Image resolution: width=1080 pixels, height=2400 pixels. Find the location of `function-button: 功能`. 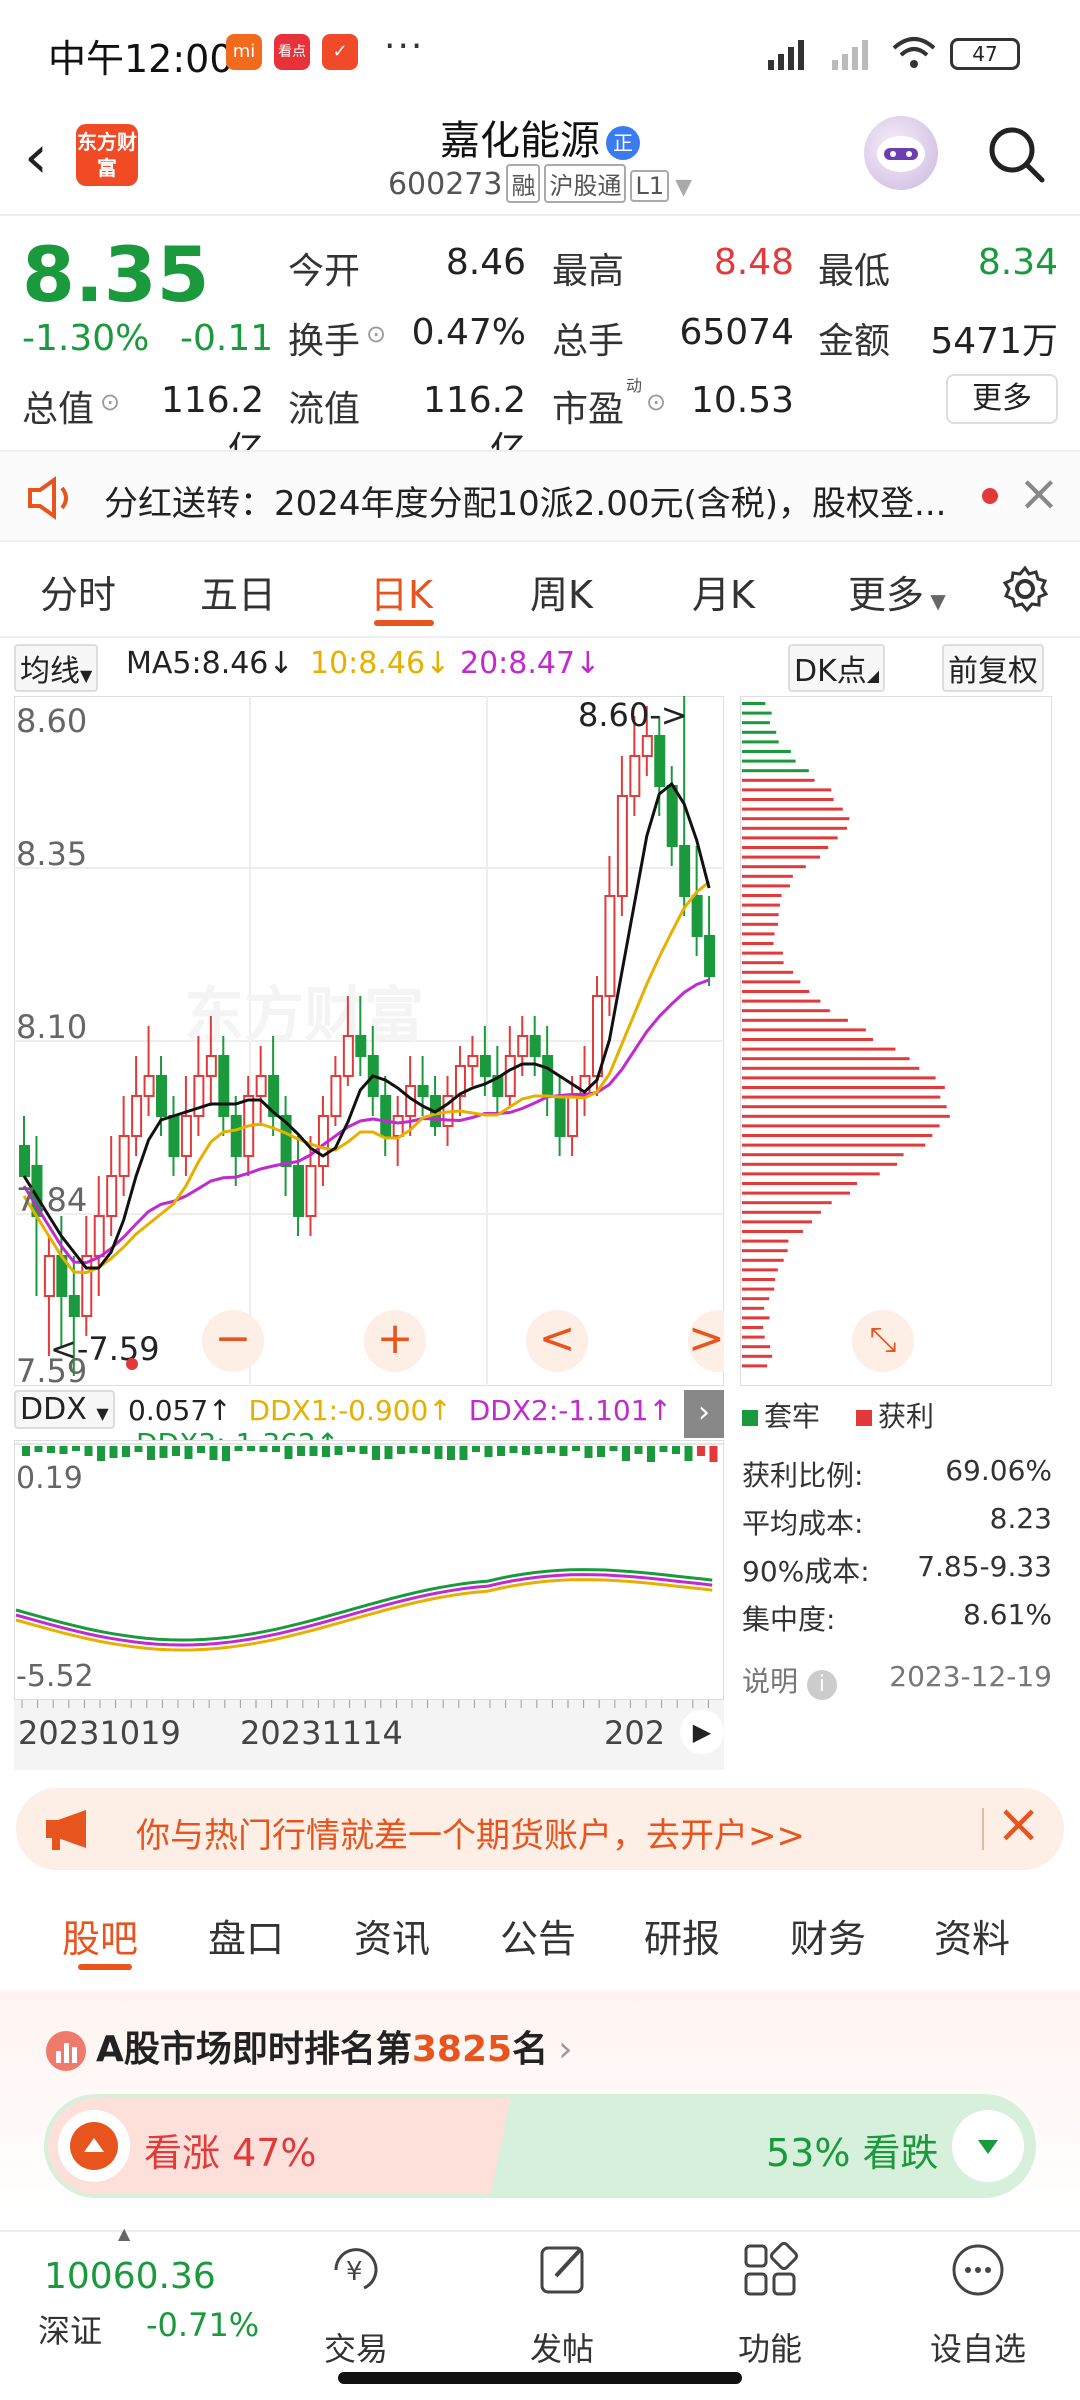

function-button: 功能 is located at coordinates (770, 2347).